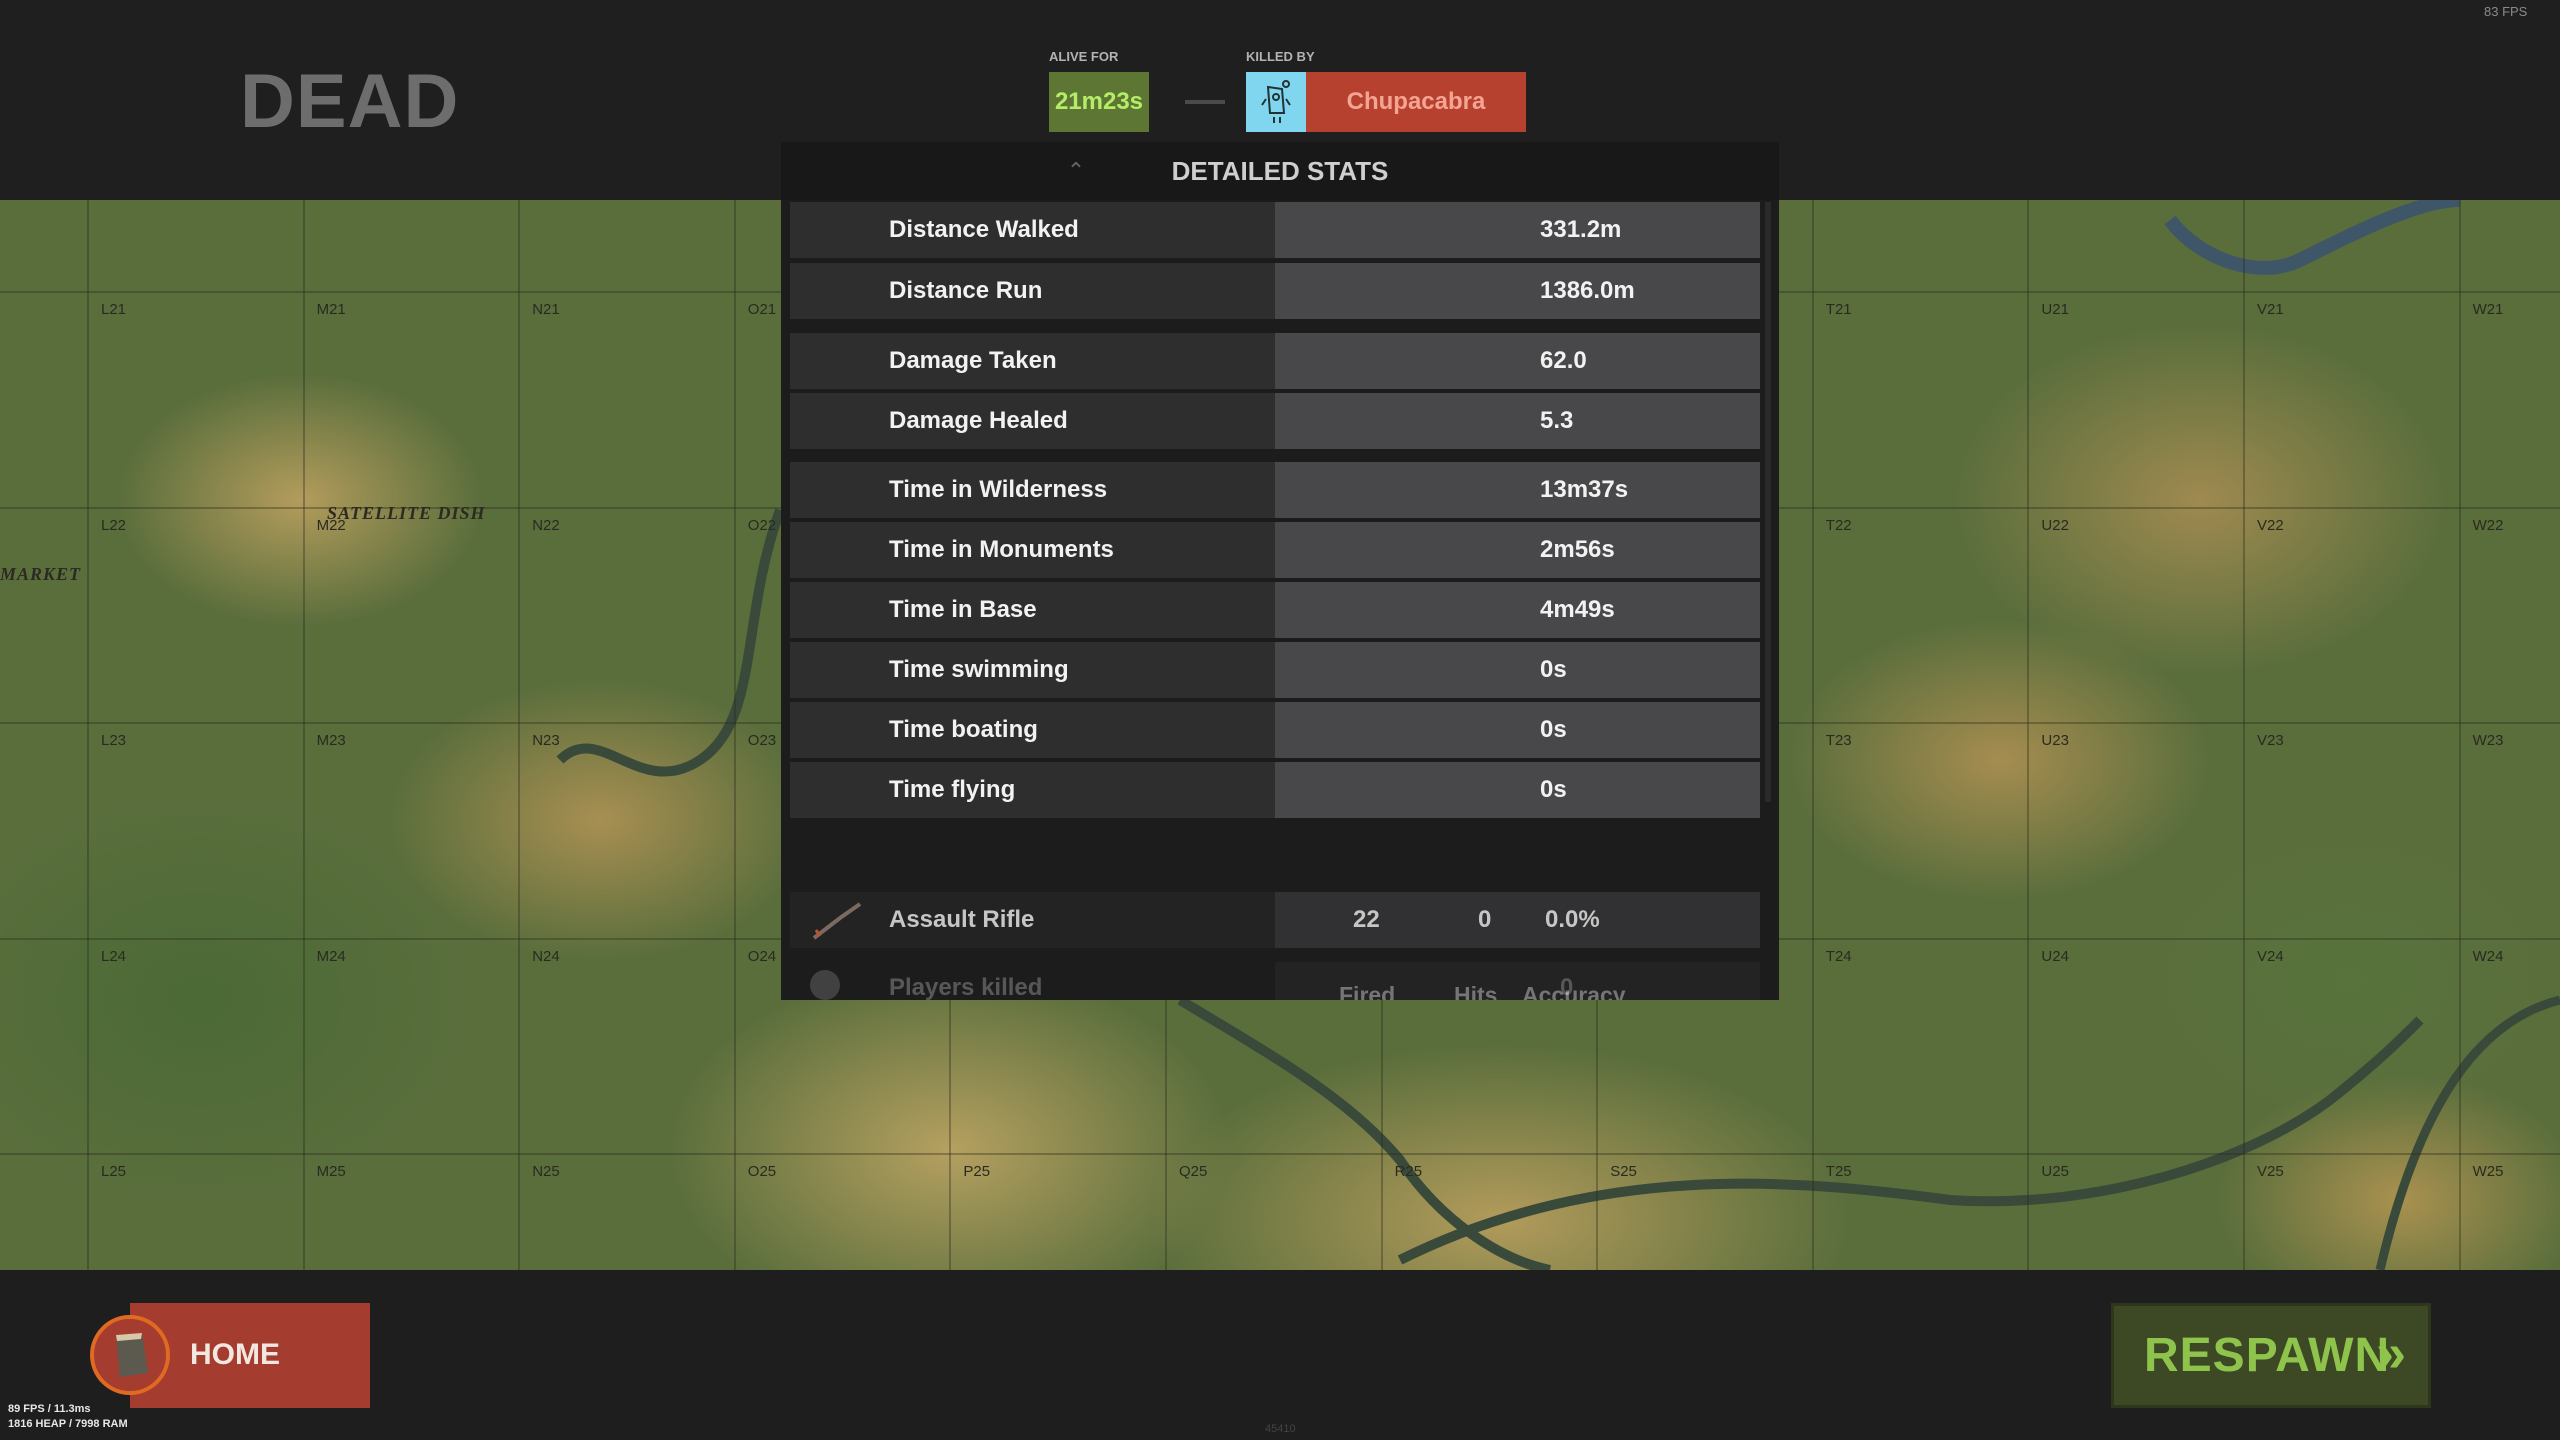 The image size is (2560, 1440). I want to click on stat-row: Time in Base 4m49s, so click(1275, 610).